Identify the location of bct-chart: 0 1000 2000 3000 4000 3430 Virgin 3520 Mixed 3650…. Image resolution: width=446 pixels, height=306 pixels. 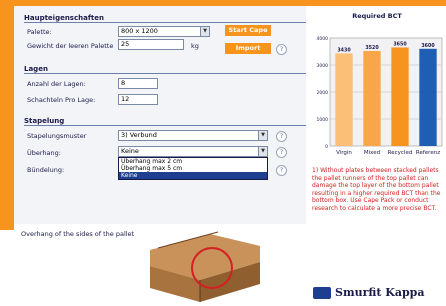
(380, 96).